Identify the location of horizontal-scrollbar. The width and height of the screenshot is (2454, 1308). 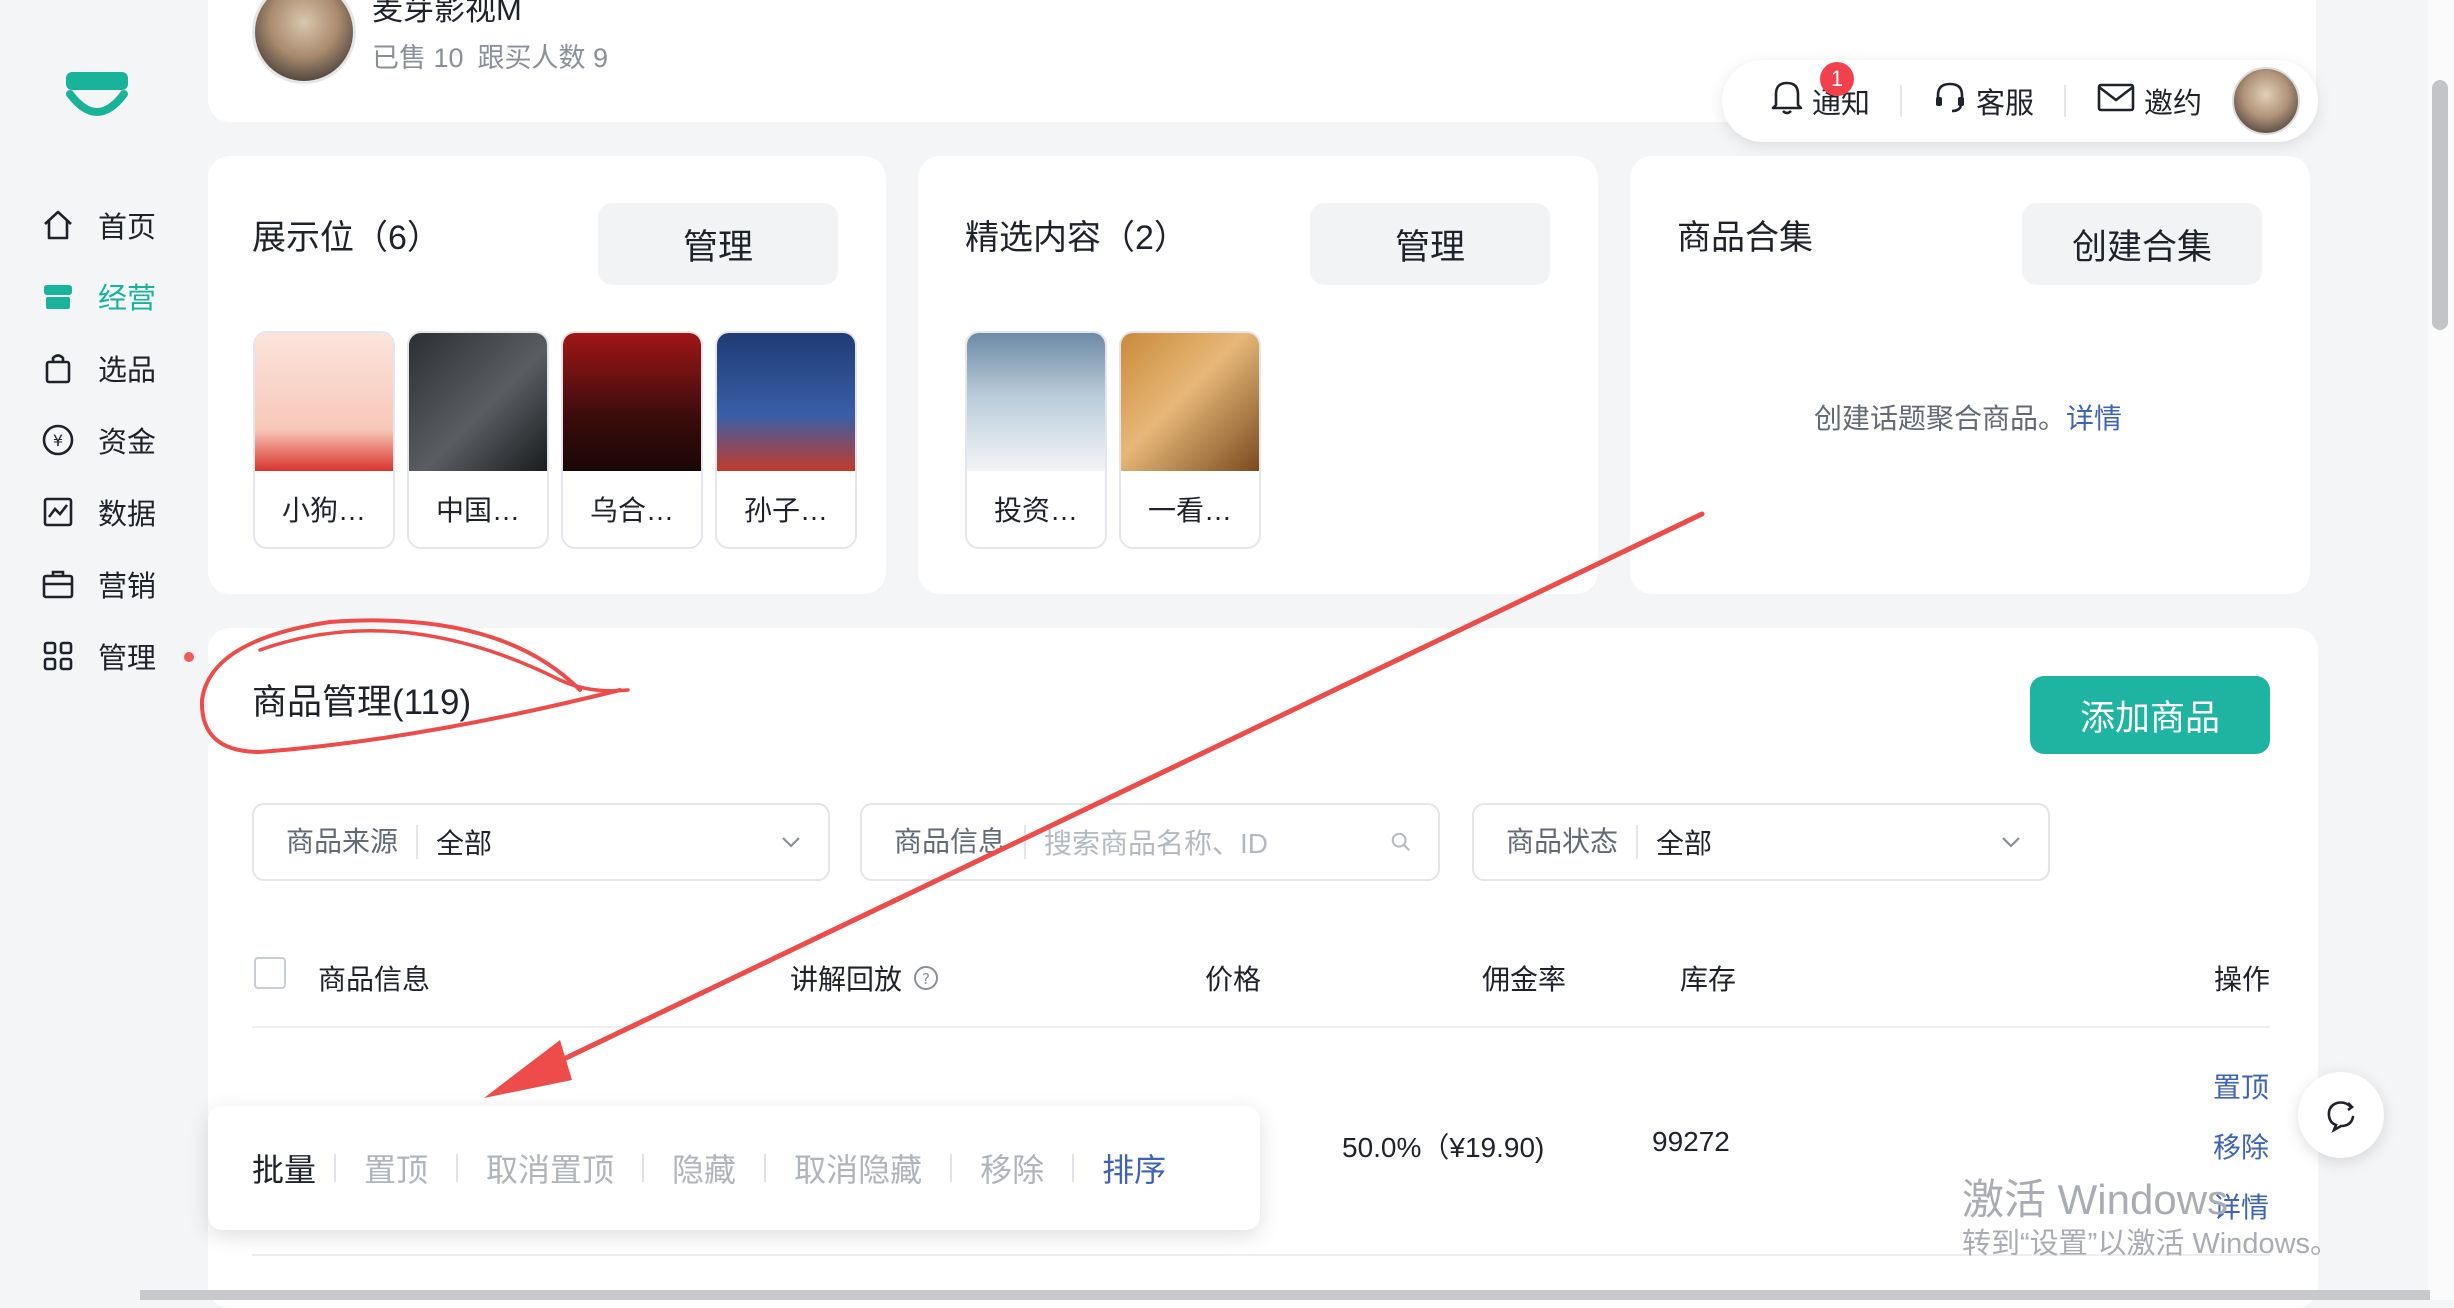
(1285, 1295).